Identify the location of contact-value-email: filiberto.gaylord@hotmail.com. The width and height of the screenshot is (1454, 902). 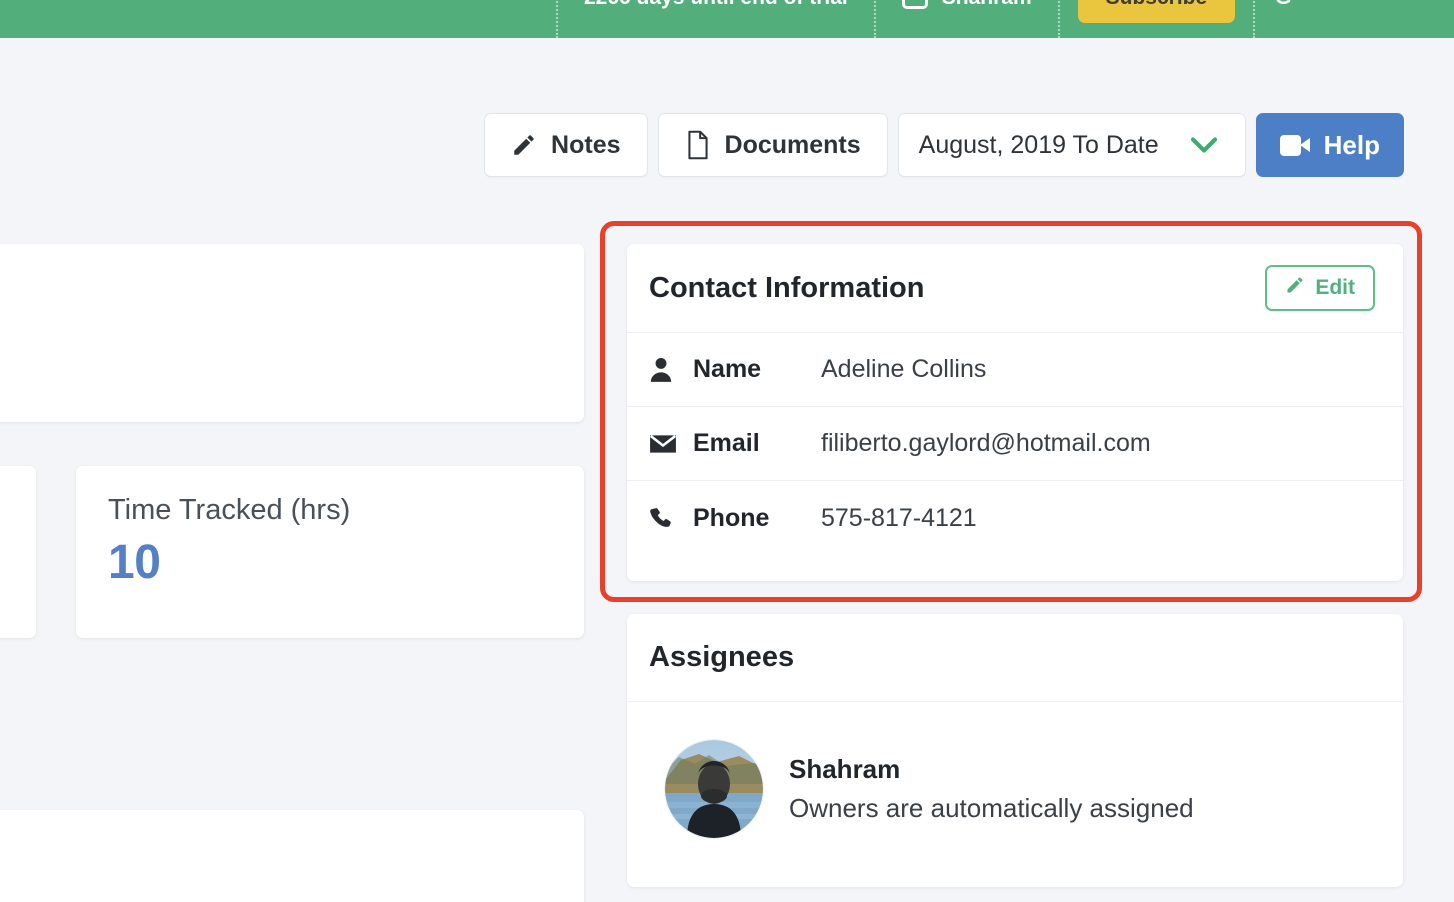
(986, 443).